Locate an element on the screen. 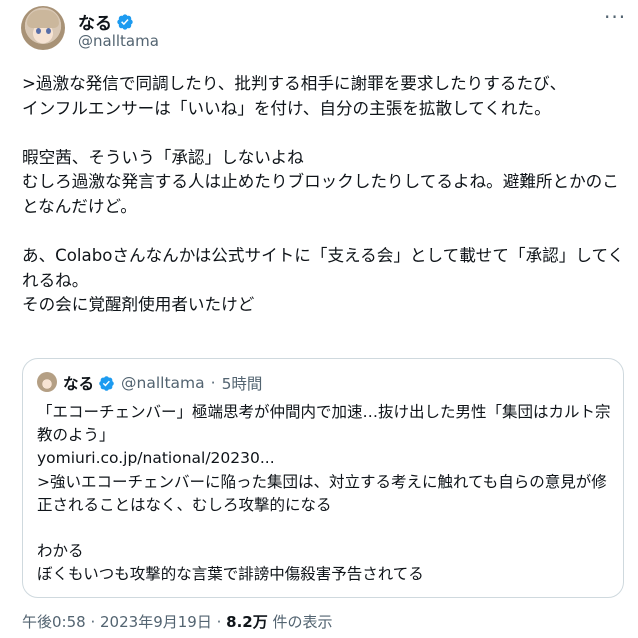  quoted-author-handle: @nalltama is located at coordinates (163, 383).